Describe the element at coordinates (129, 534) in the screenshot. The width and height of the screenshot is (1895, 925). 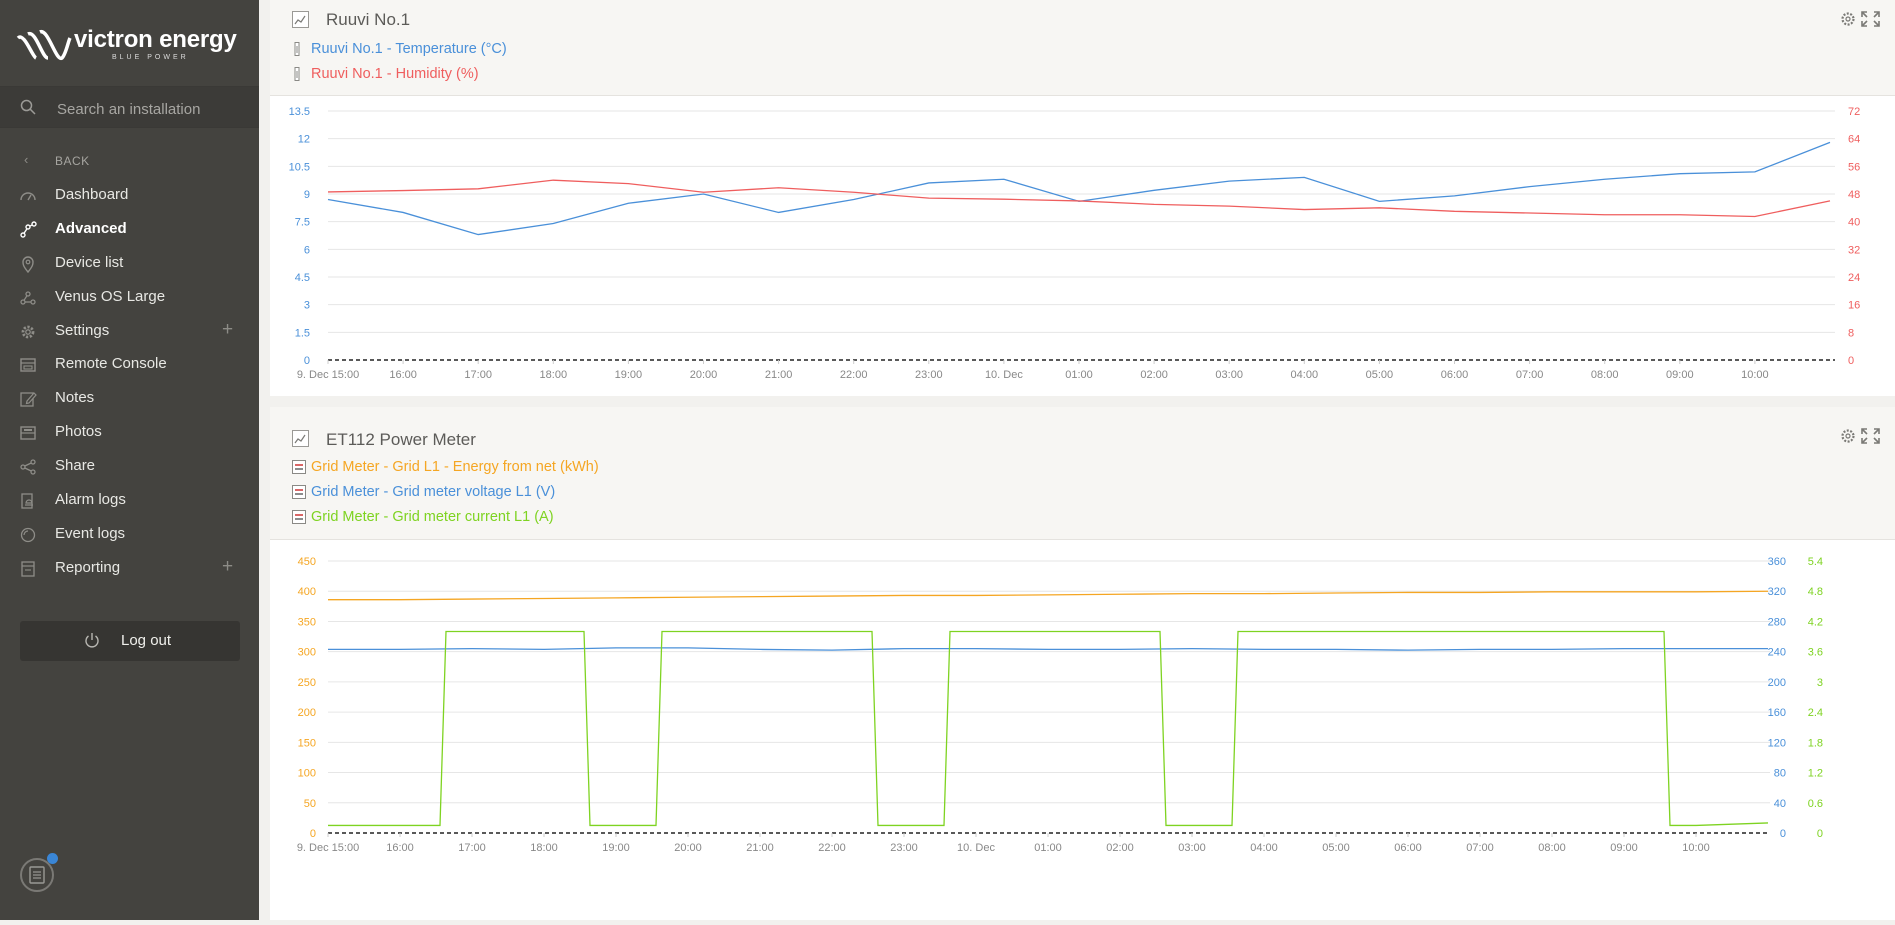
I see `sidebar-item-event-logs: Event logs` at that location.